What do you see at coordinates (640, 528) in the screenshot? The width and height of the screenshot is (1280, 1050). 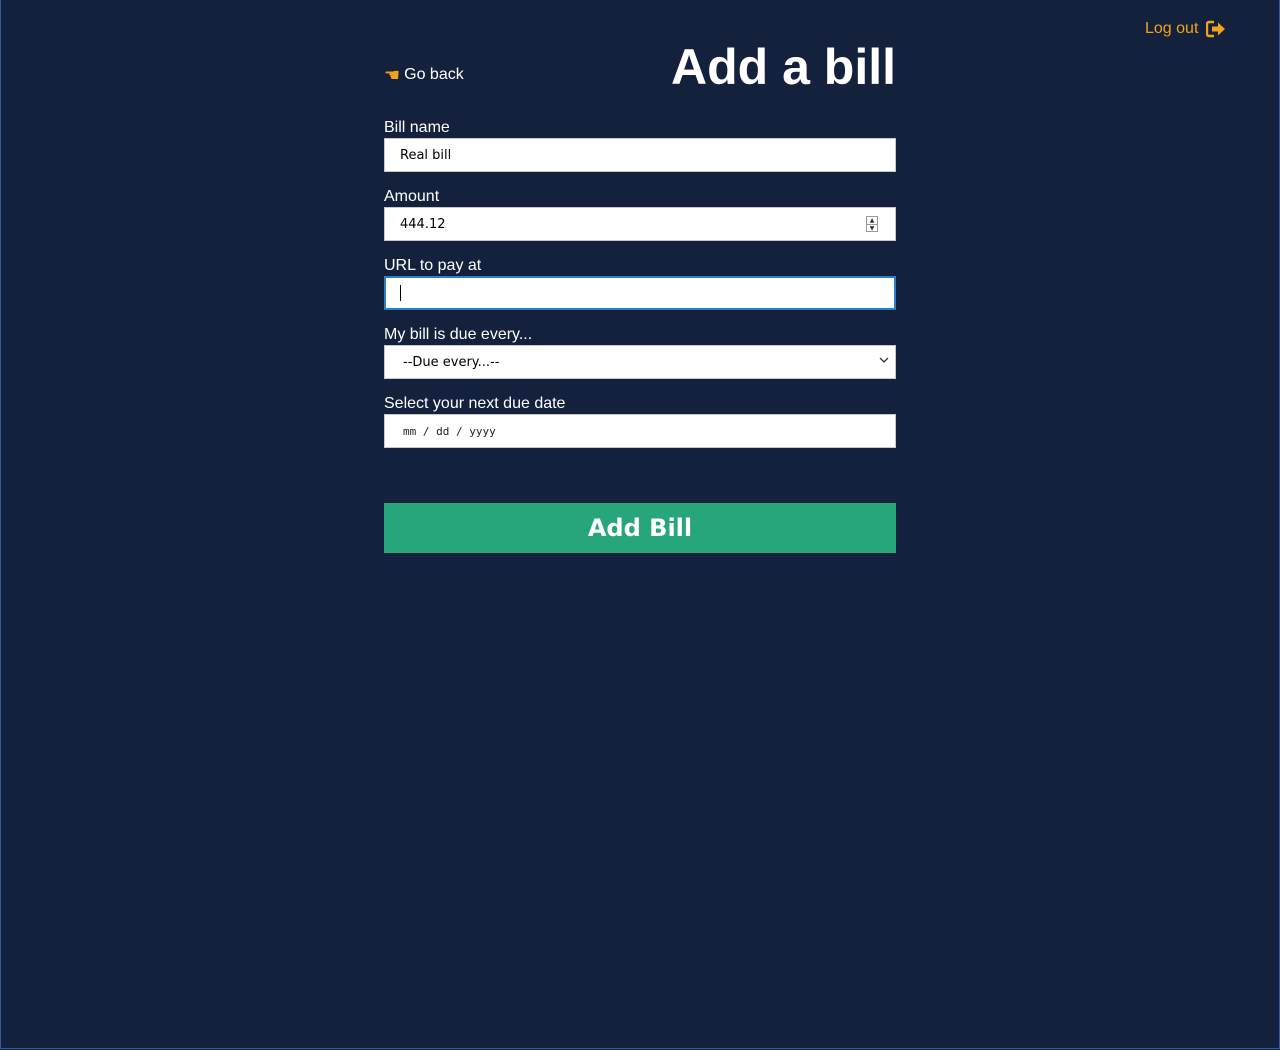 I see `add-bill-button: Add Bill` at bounding box center [640, 528].